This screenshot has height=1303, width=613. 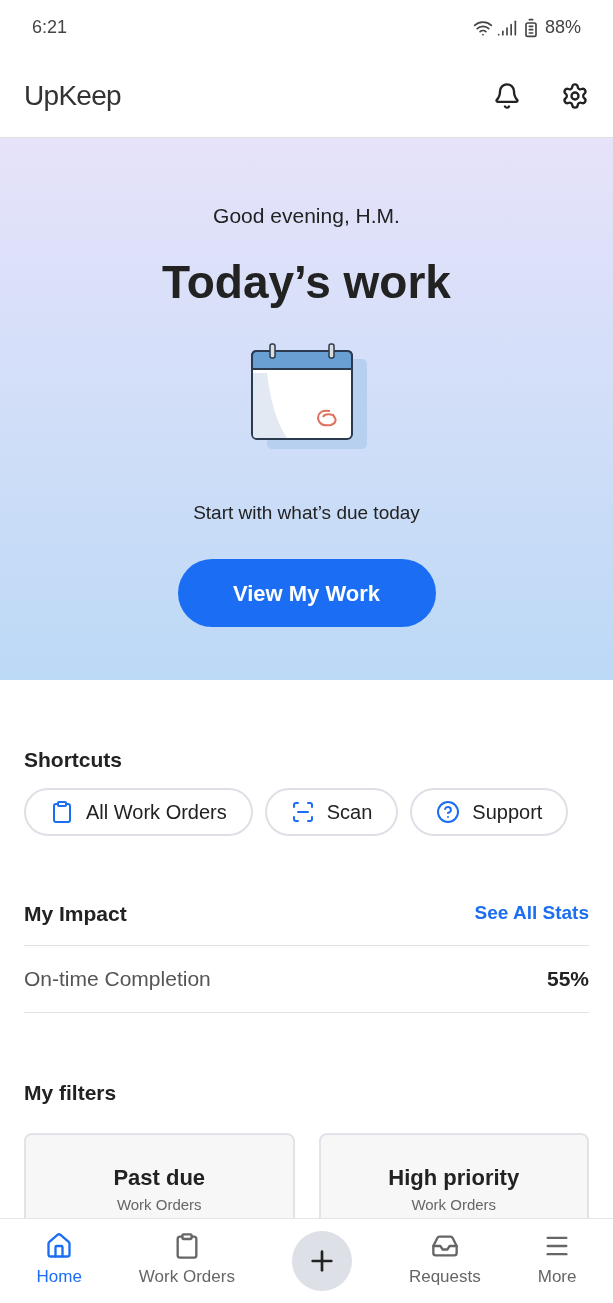 I want to click on clipboard-icon, so click(x=62, y=811).